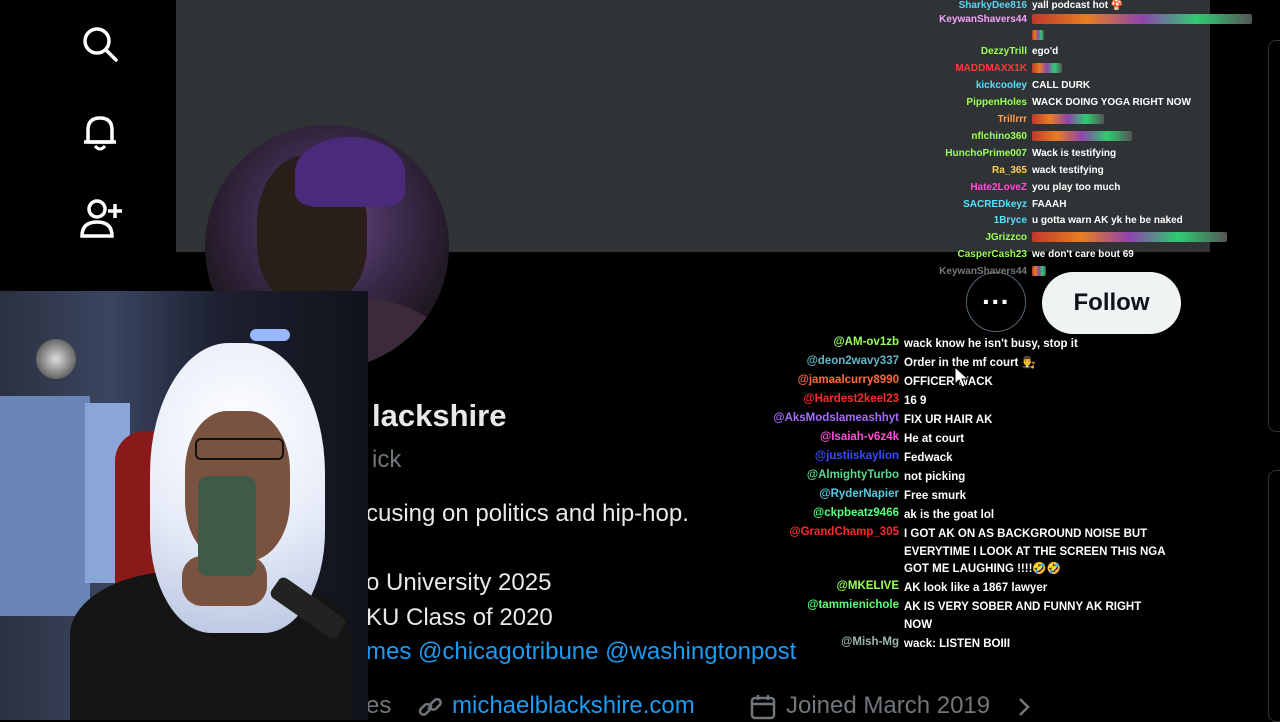 The width and height of the screenshot is (1280, 722). I want to click on chat-username: @Mish-Mg, so click(870, 642).